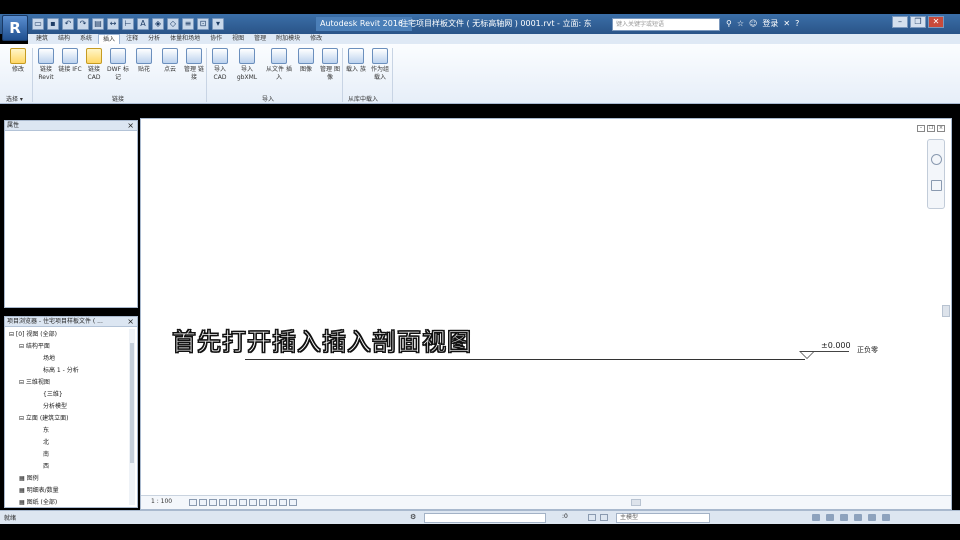 This screenshot has height=540, width=960. What do you see at coordinates (71, 491) in the screenshot?
I see `tree-node-schedules: ▦ 明细表/数量` at bounding box center [71, 491].